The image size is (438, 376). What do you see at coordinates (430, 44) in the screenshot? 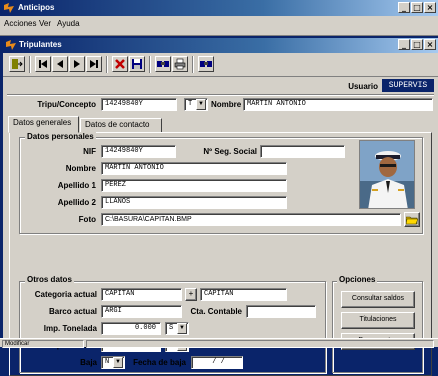
I see `window-close-button: ×` at bounding box center [430, 44].